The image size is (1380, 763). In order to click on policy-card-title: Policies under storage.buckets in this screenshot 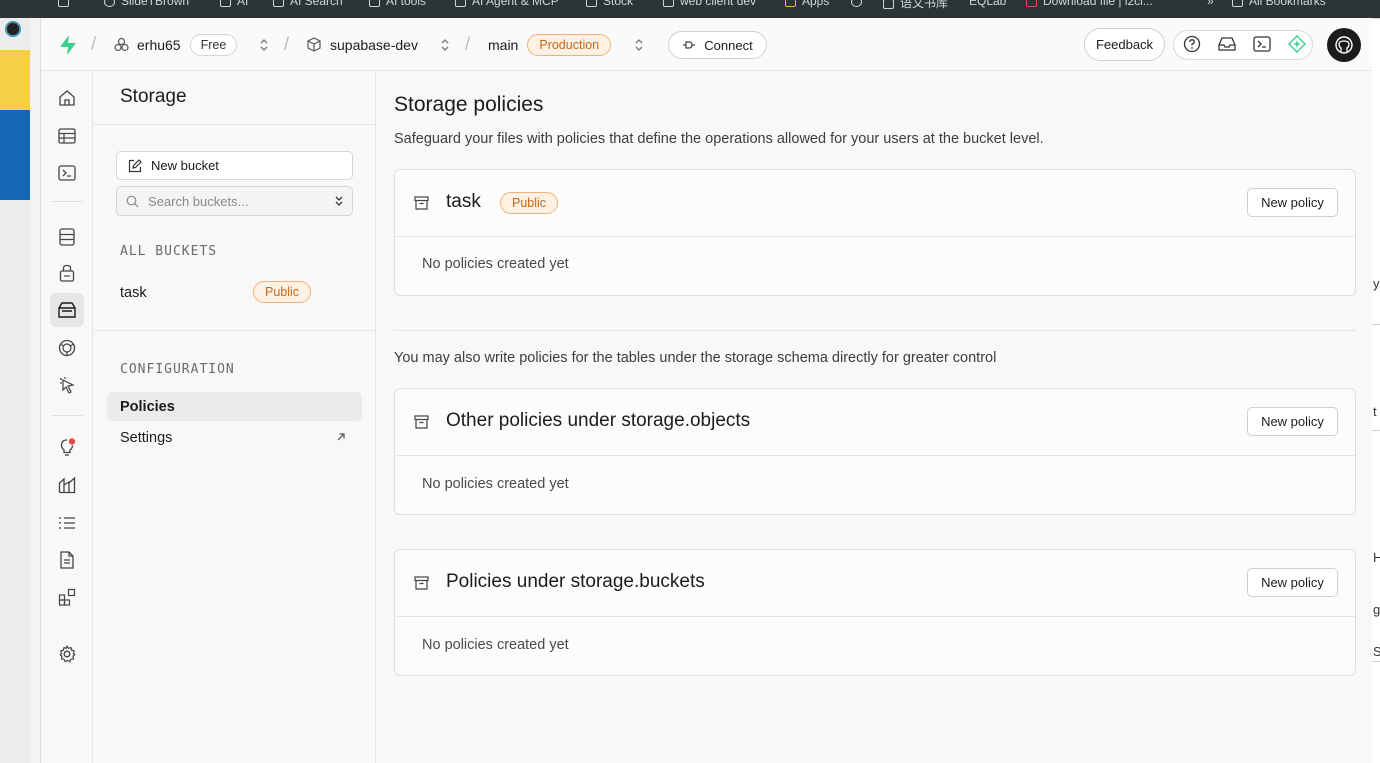, I will do `click(575, 581)`.